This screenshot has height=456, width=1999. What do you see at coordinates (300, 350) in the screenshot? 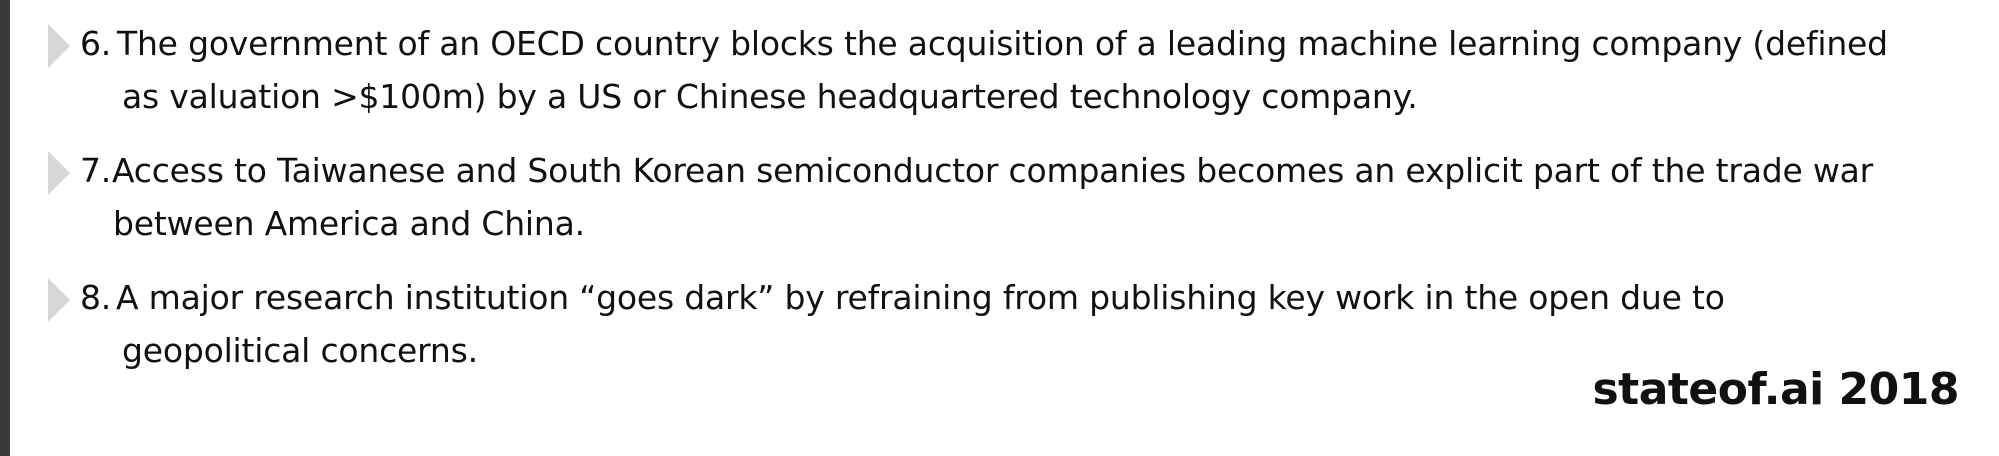
I see `item-text-line-2: geopolitical concerns.` at bounding box center [300, 350].